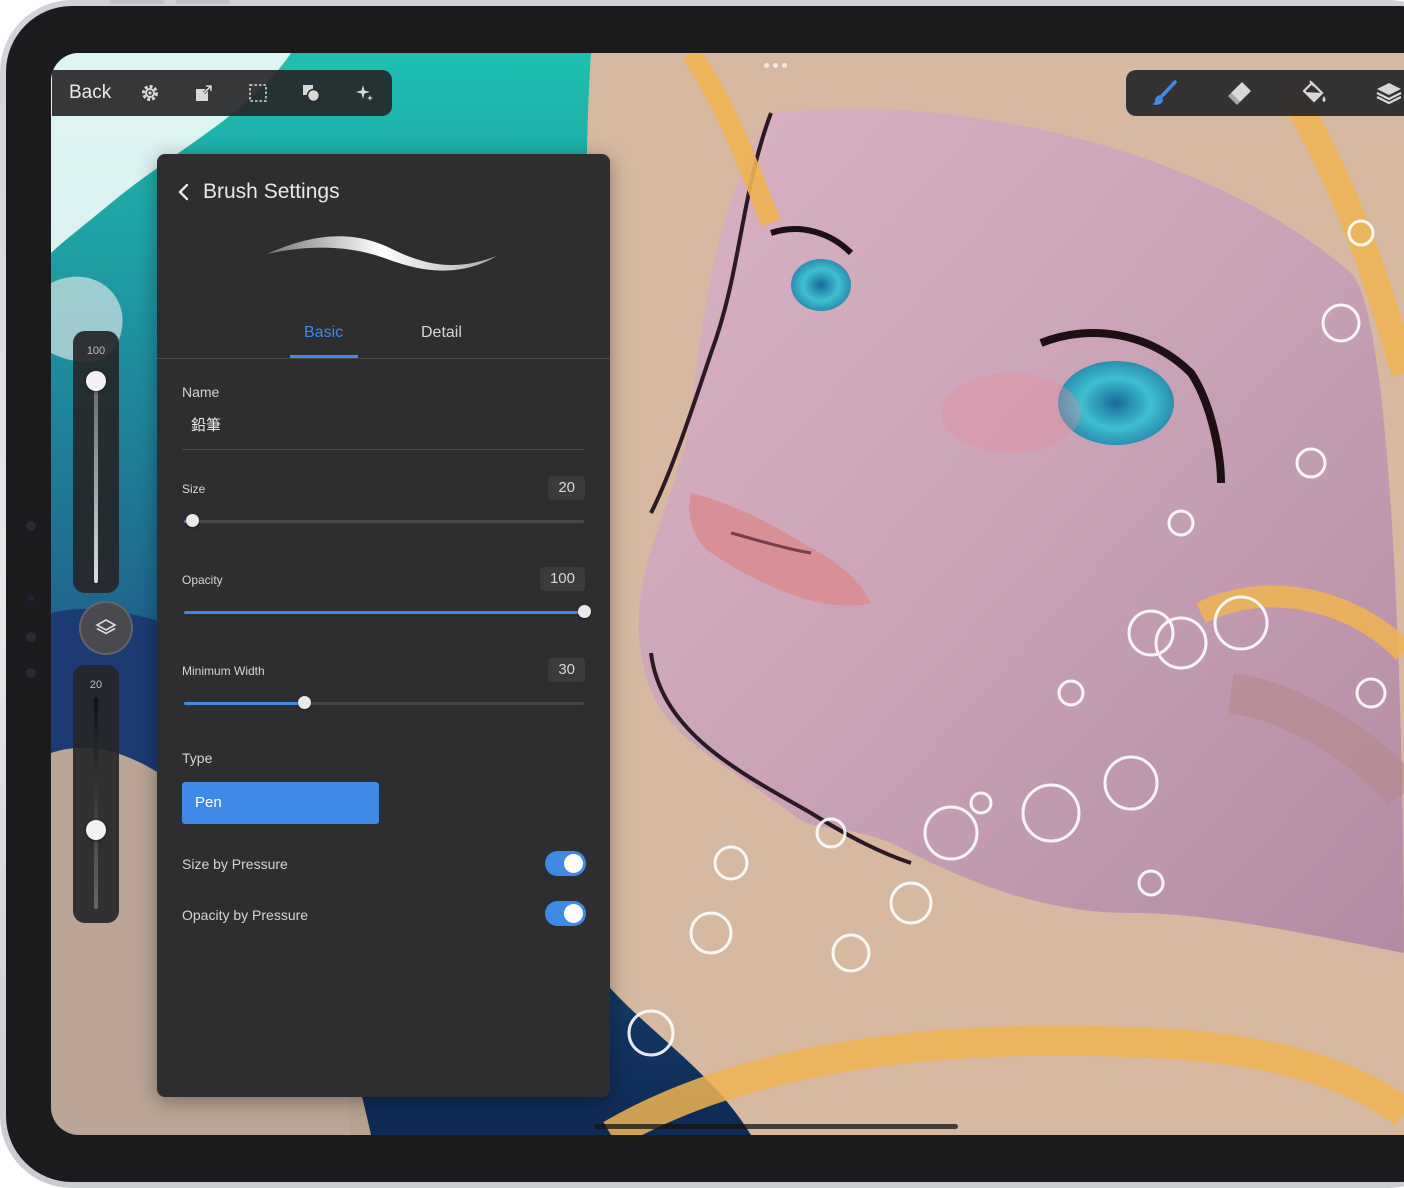 This screenshot has height=1188, width=1404. What do you see at coordinates (258, 93) in the screenshot?
I see `selection-icon` at bounding box center [258, 93].